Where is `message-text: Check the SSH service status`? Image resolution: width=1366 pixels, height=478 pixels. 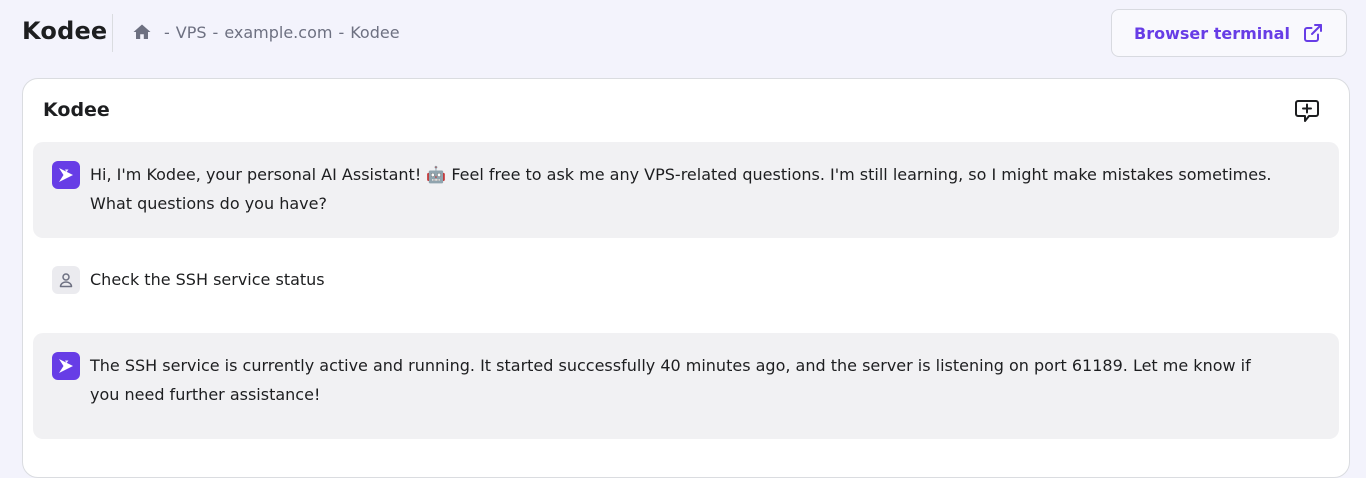
message-text: Check the SSH service status is located at coordinates (207, 279).